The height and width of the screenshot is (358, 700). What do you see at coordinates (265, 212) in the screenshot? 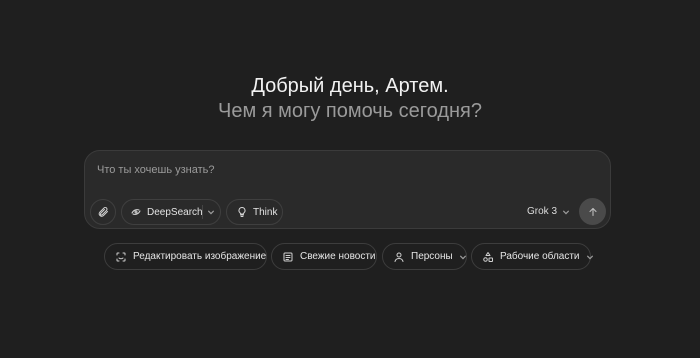
I see `think-label: Think` at bounding box center [265, 212].